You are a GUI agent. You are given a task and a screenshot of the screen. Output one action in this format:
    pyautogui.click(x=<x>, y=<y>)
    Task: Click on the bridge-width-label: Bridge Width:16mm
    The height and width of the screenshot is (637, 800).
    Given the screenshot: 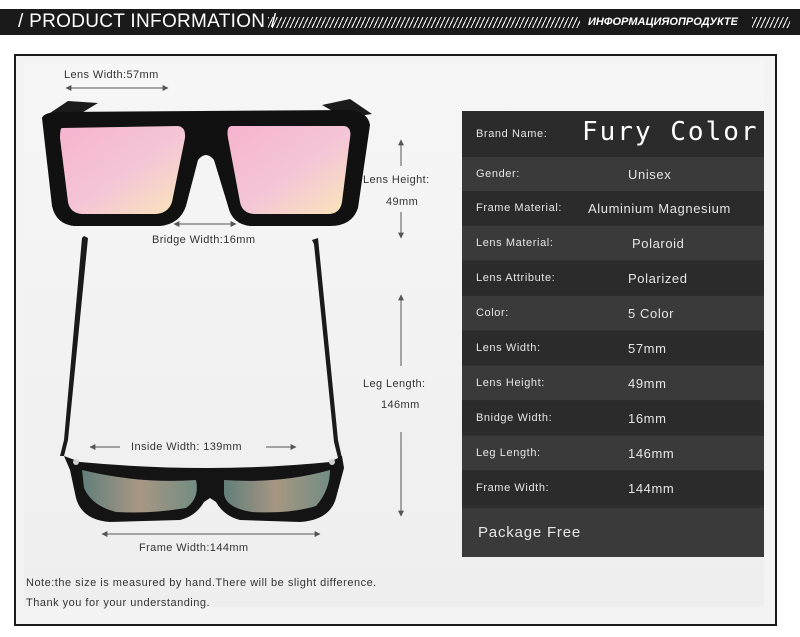 What is the action you would take?
    pyautogui.click(x=204, y=240)
    